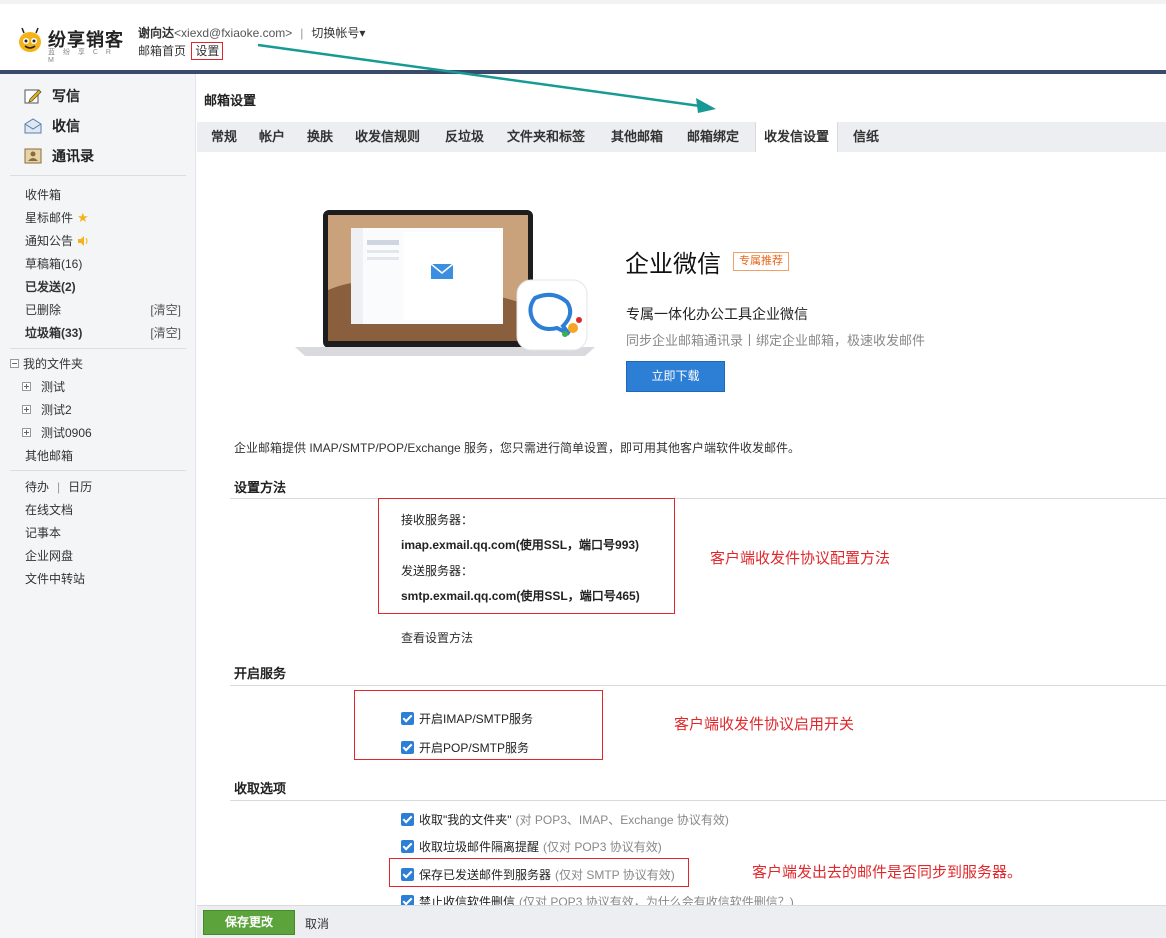 This screenshot has width=1166, height=938. What do you see at coordinates (467, 900) in the screenshot?
I see `fetch-option-label: 禁止收信软件删信` at bounding box center [467, 900].